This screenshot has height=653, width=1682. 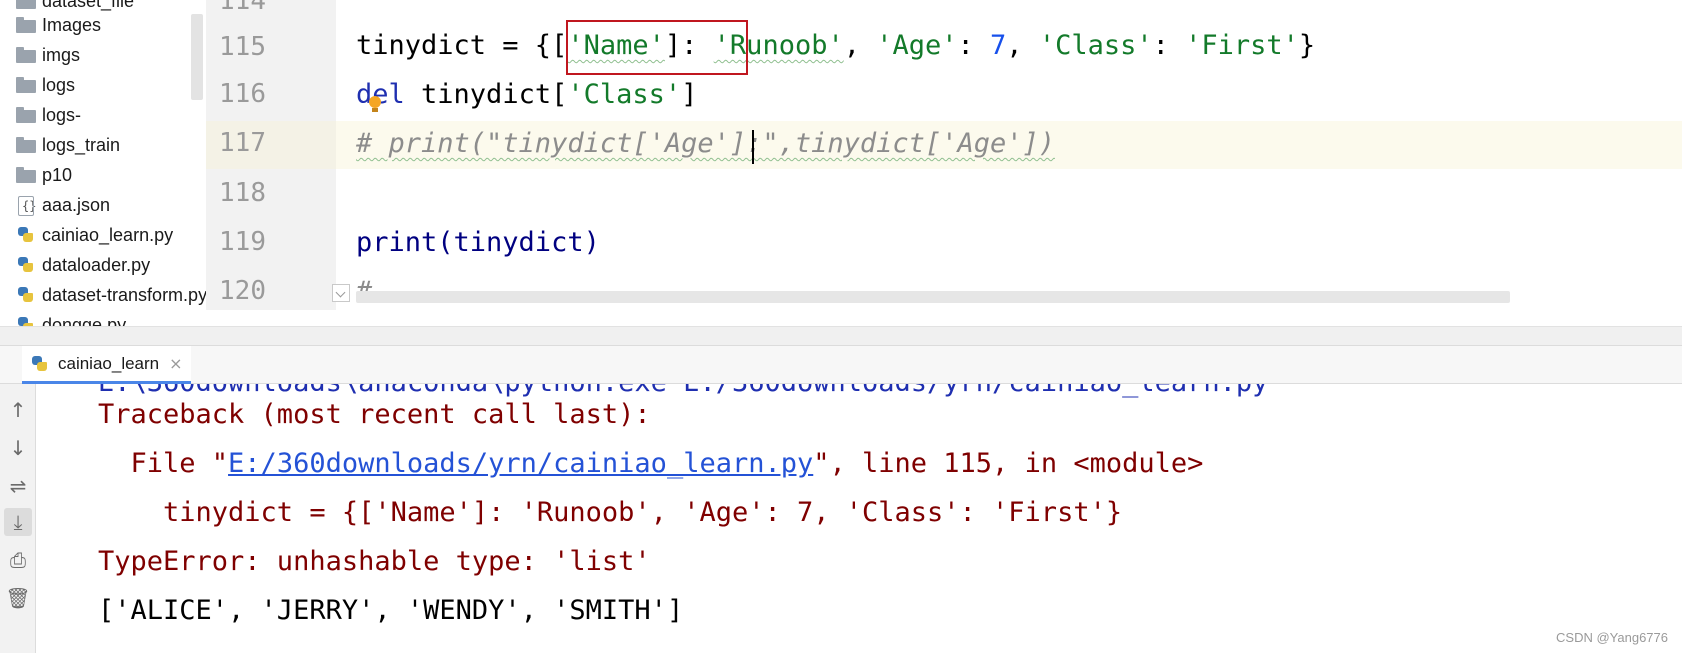 I want to click on editor-horizontal-scrollbar, so click(x=933, y=297).